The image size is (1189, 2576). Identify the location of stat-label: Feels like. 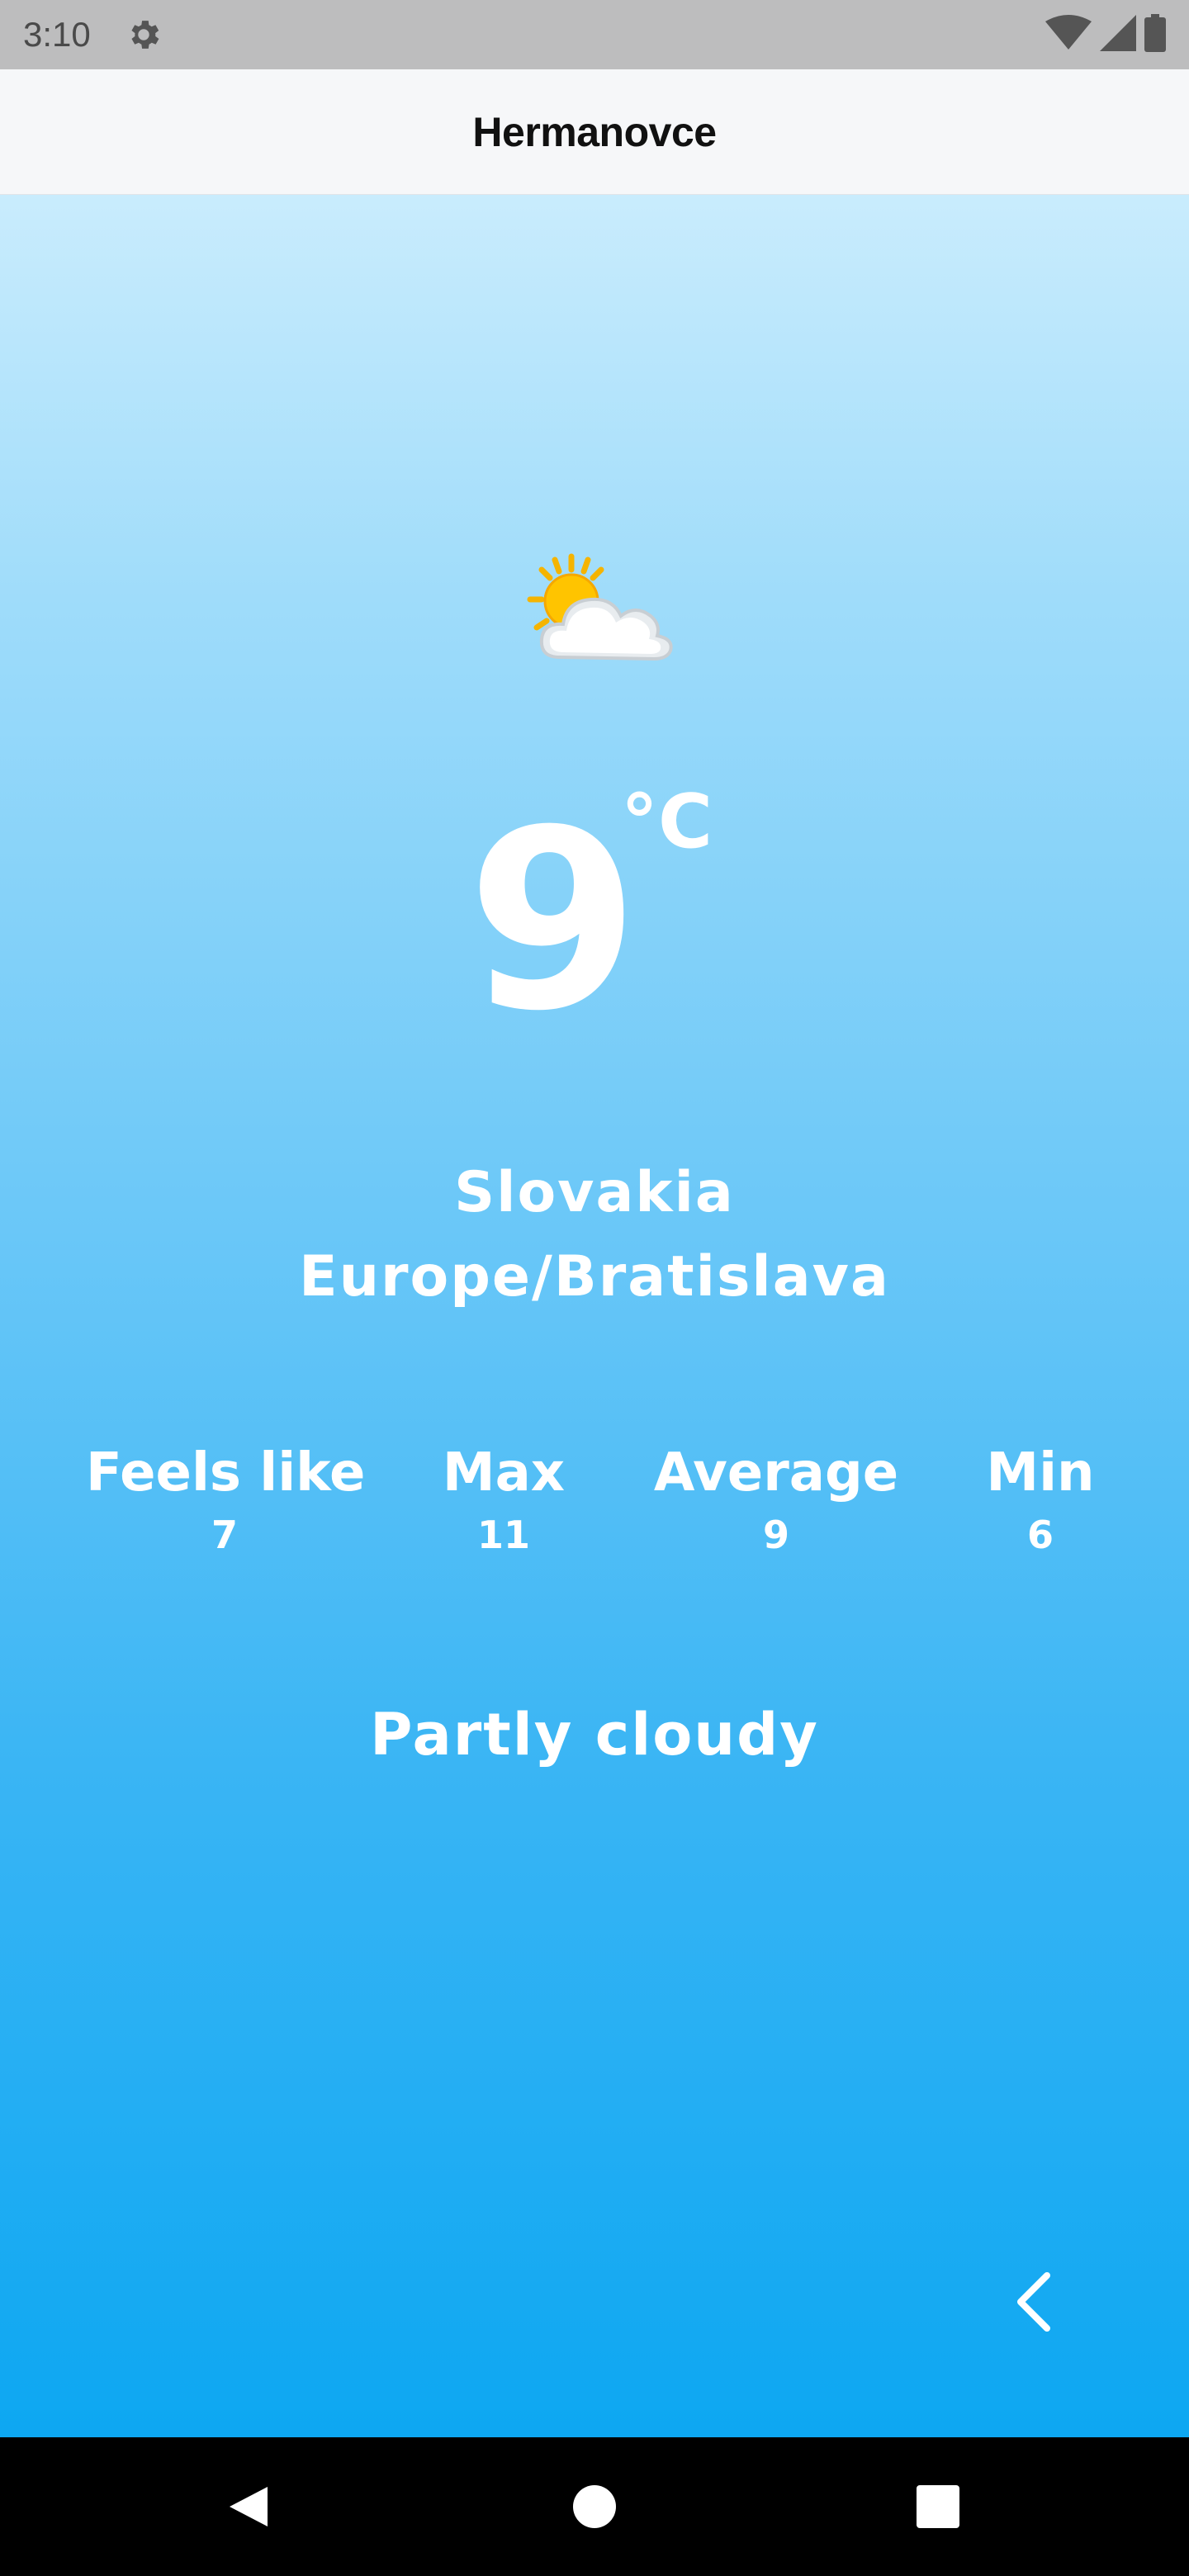
(226, 1472).